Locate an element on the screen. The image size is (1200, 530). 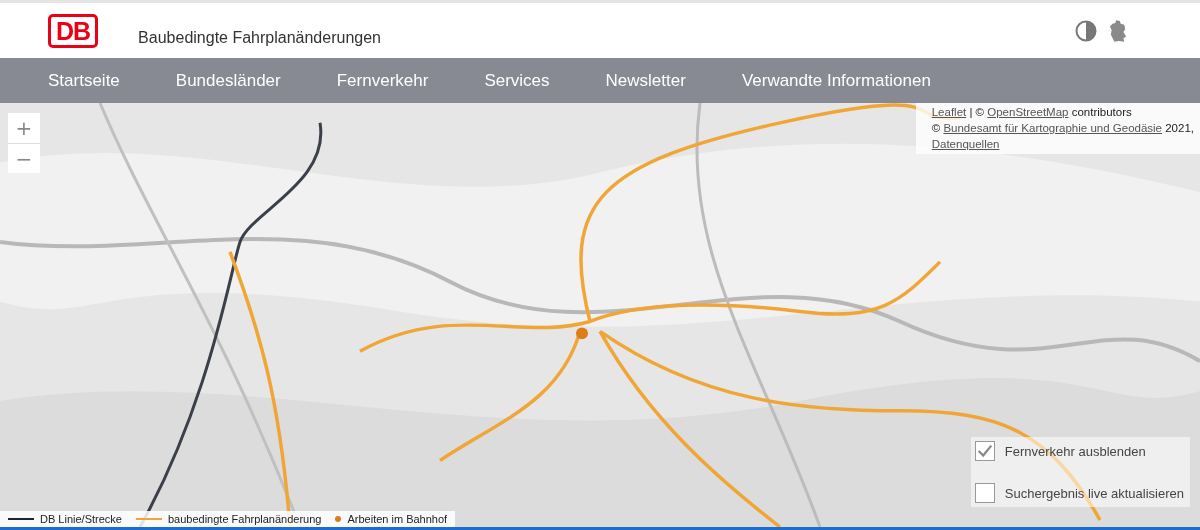
attribution-link: OpenStreetMap is located at coordinates (1028, 112).